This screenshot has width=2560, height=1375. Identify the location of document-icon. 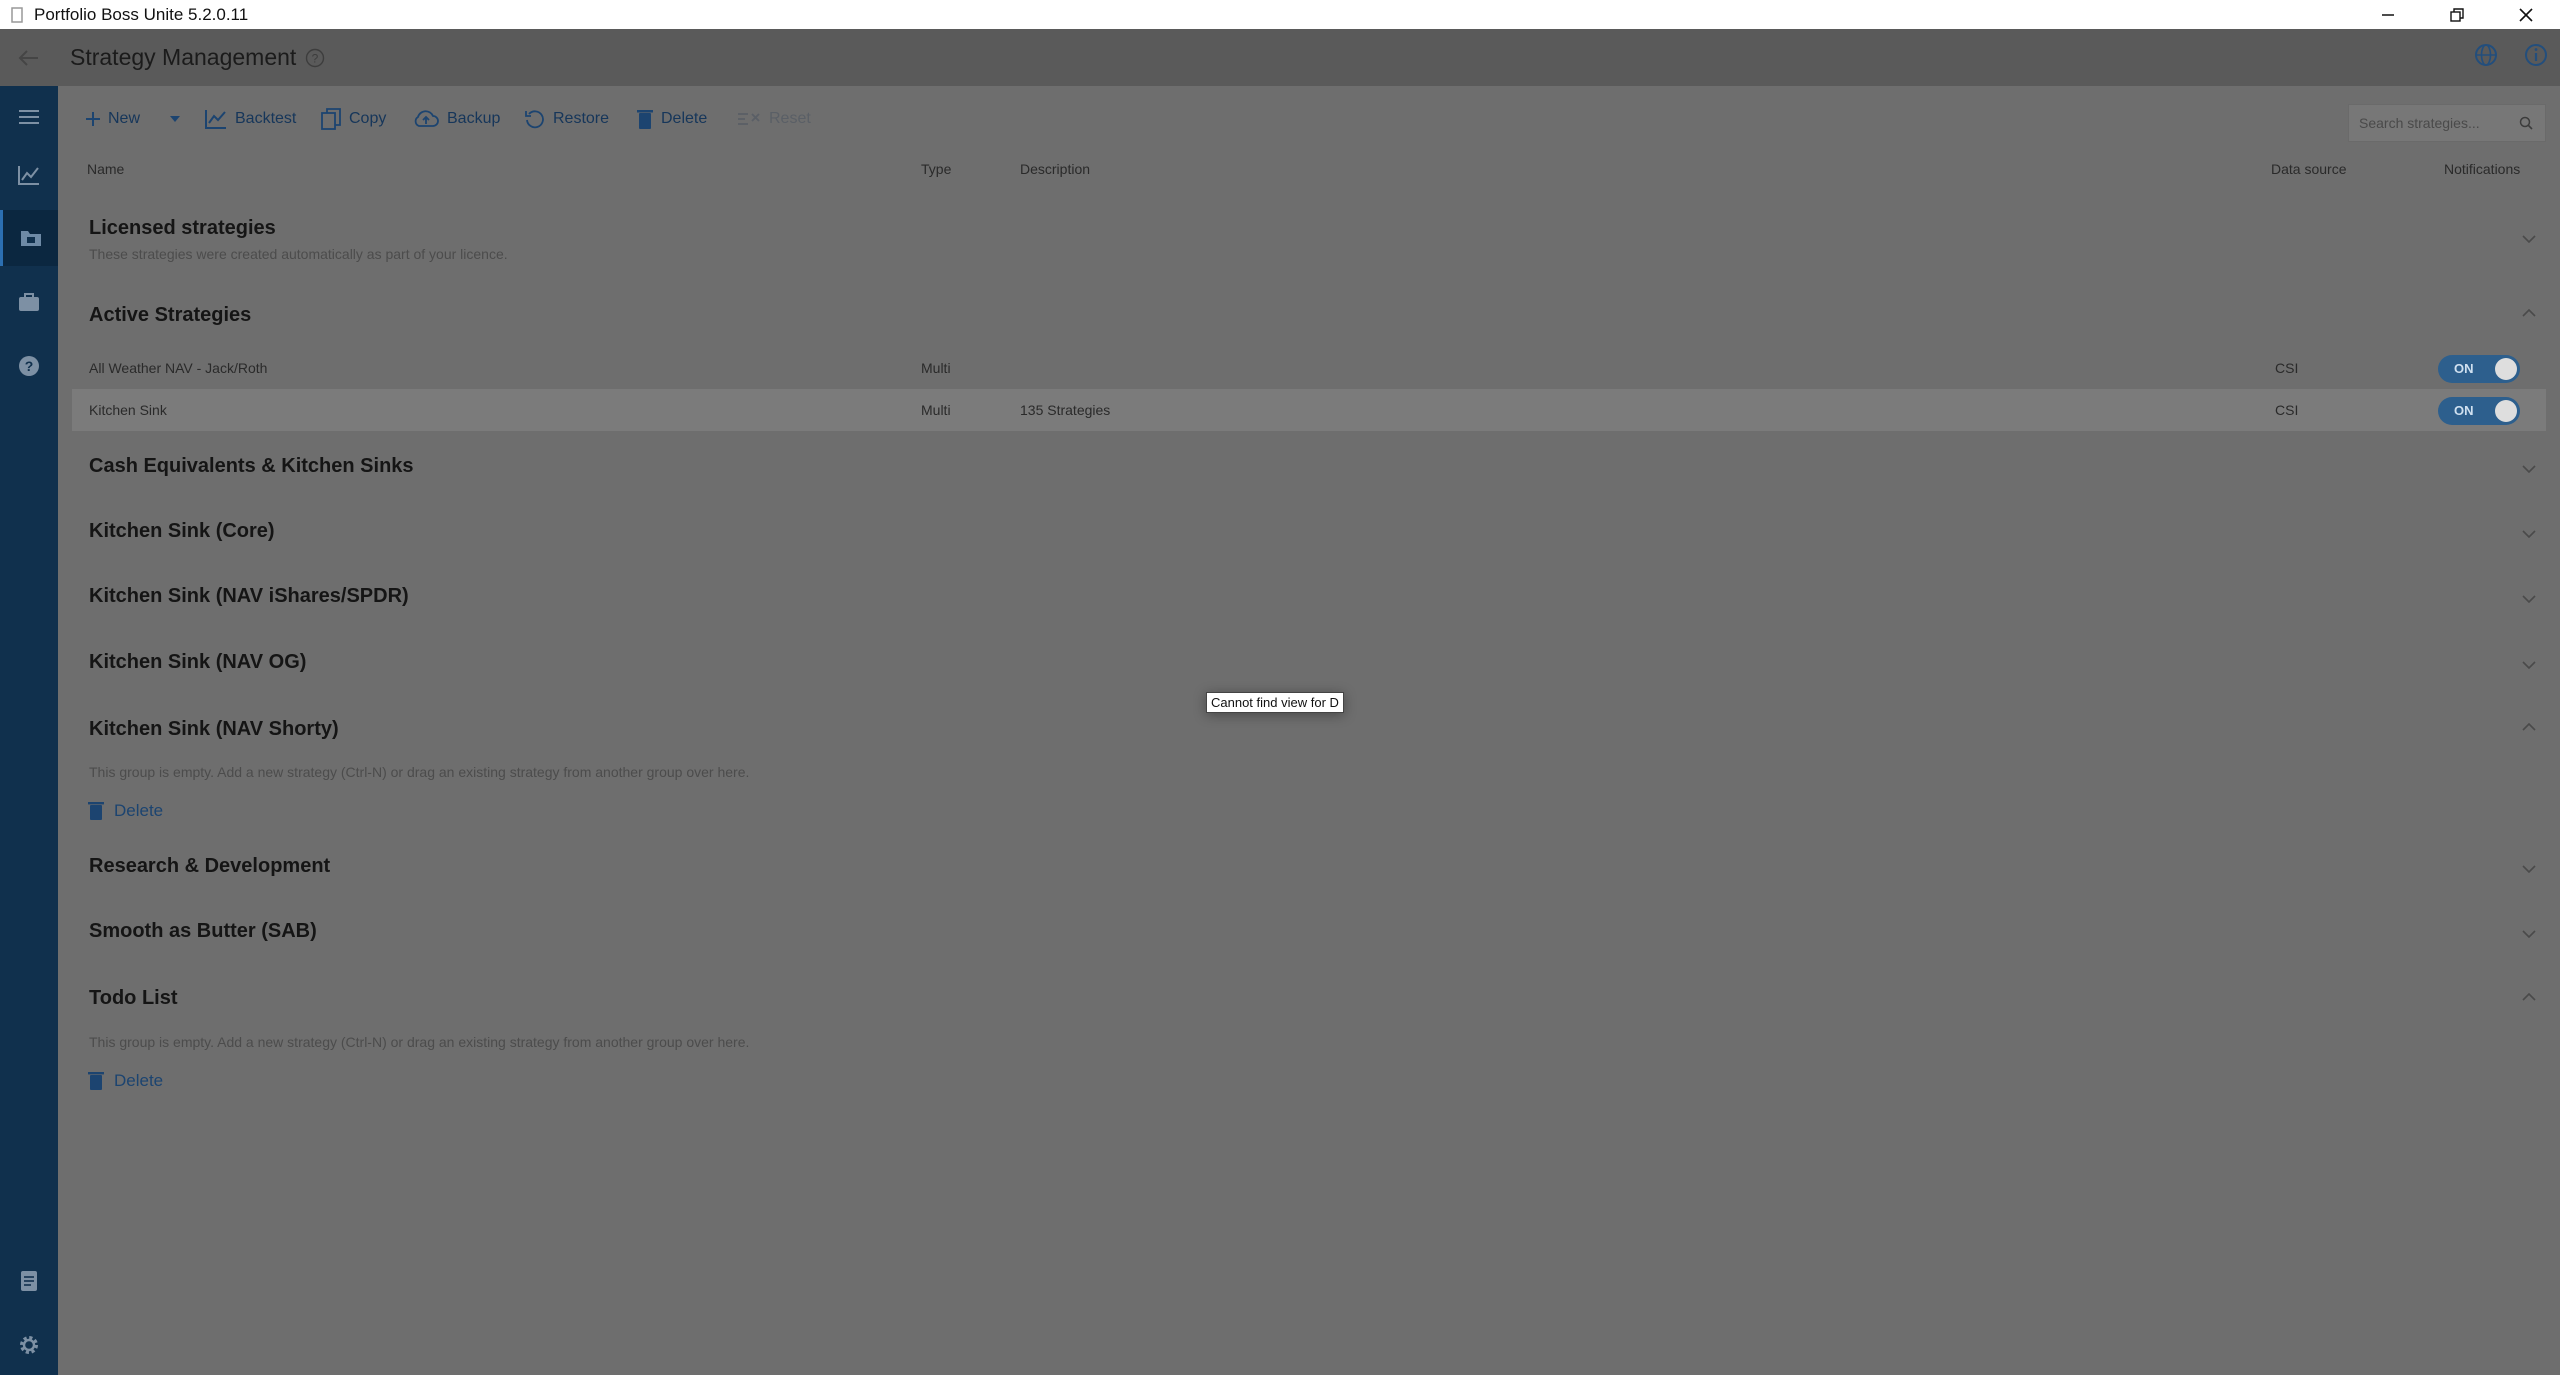
(29, 1281).